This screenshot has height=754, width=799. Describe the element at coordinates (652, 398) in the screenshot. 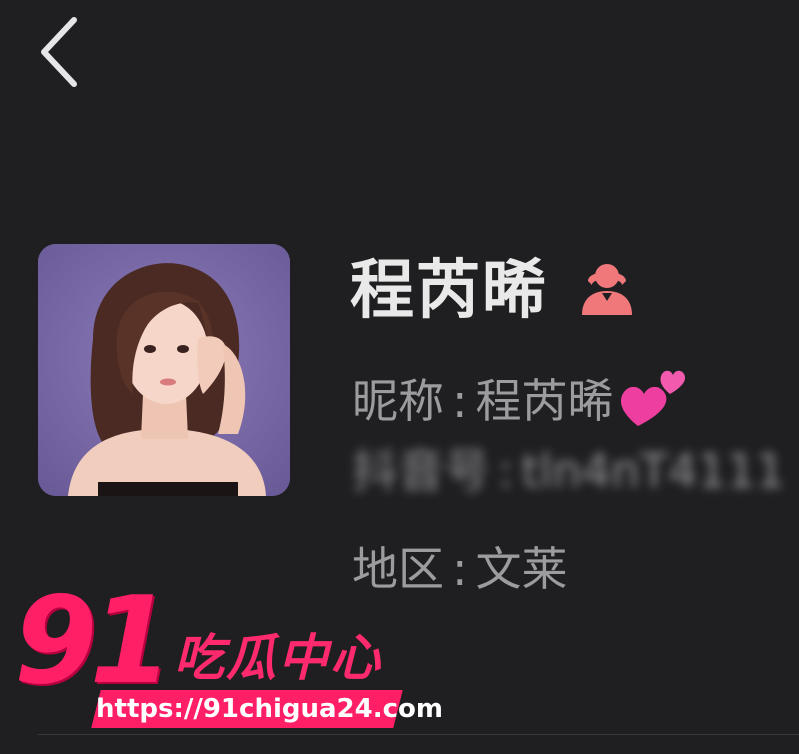

I see `two-hearts-icon` at that location.